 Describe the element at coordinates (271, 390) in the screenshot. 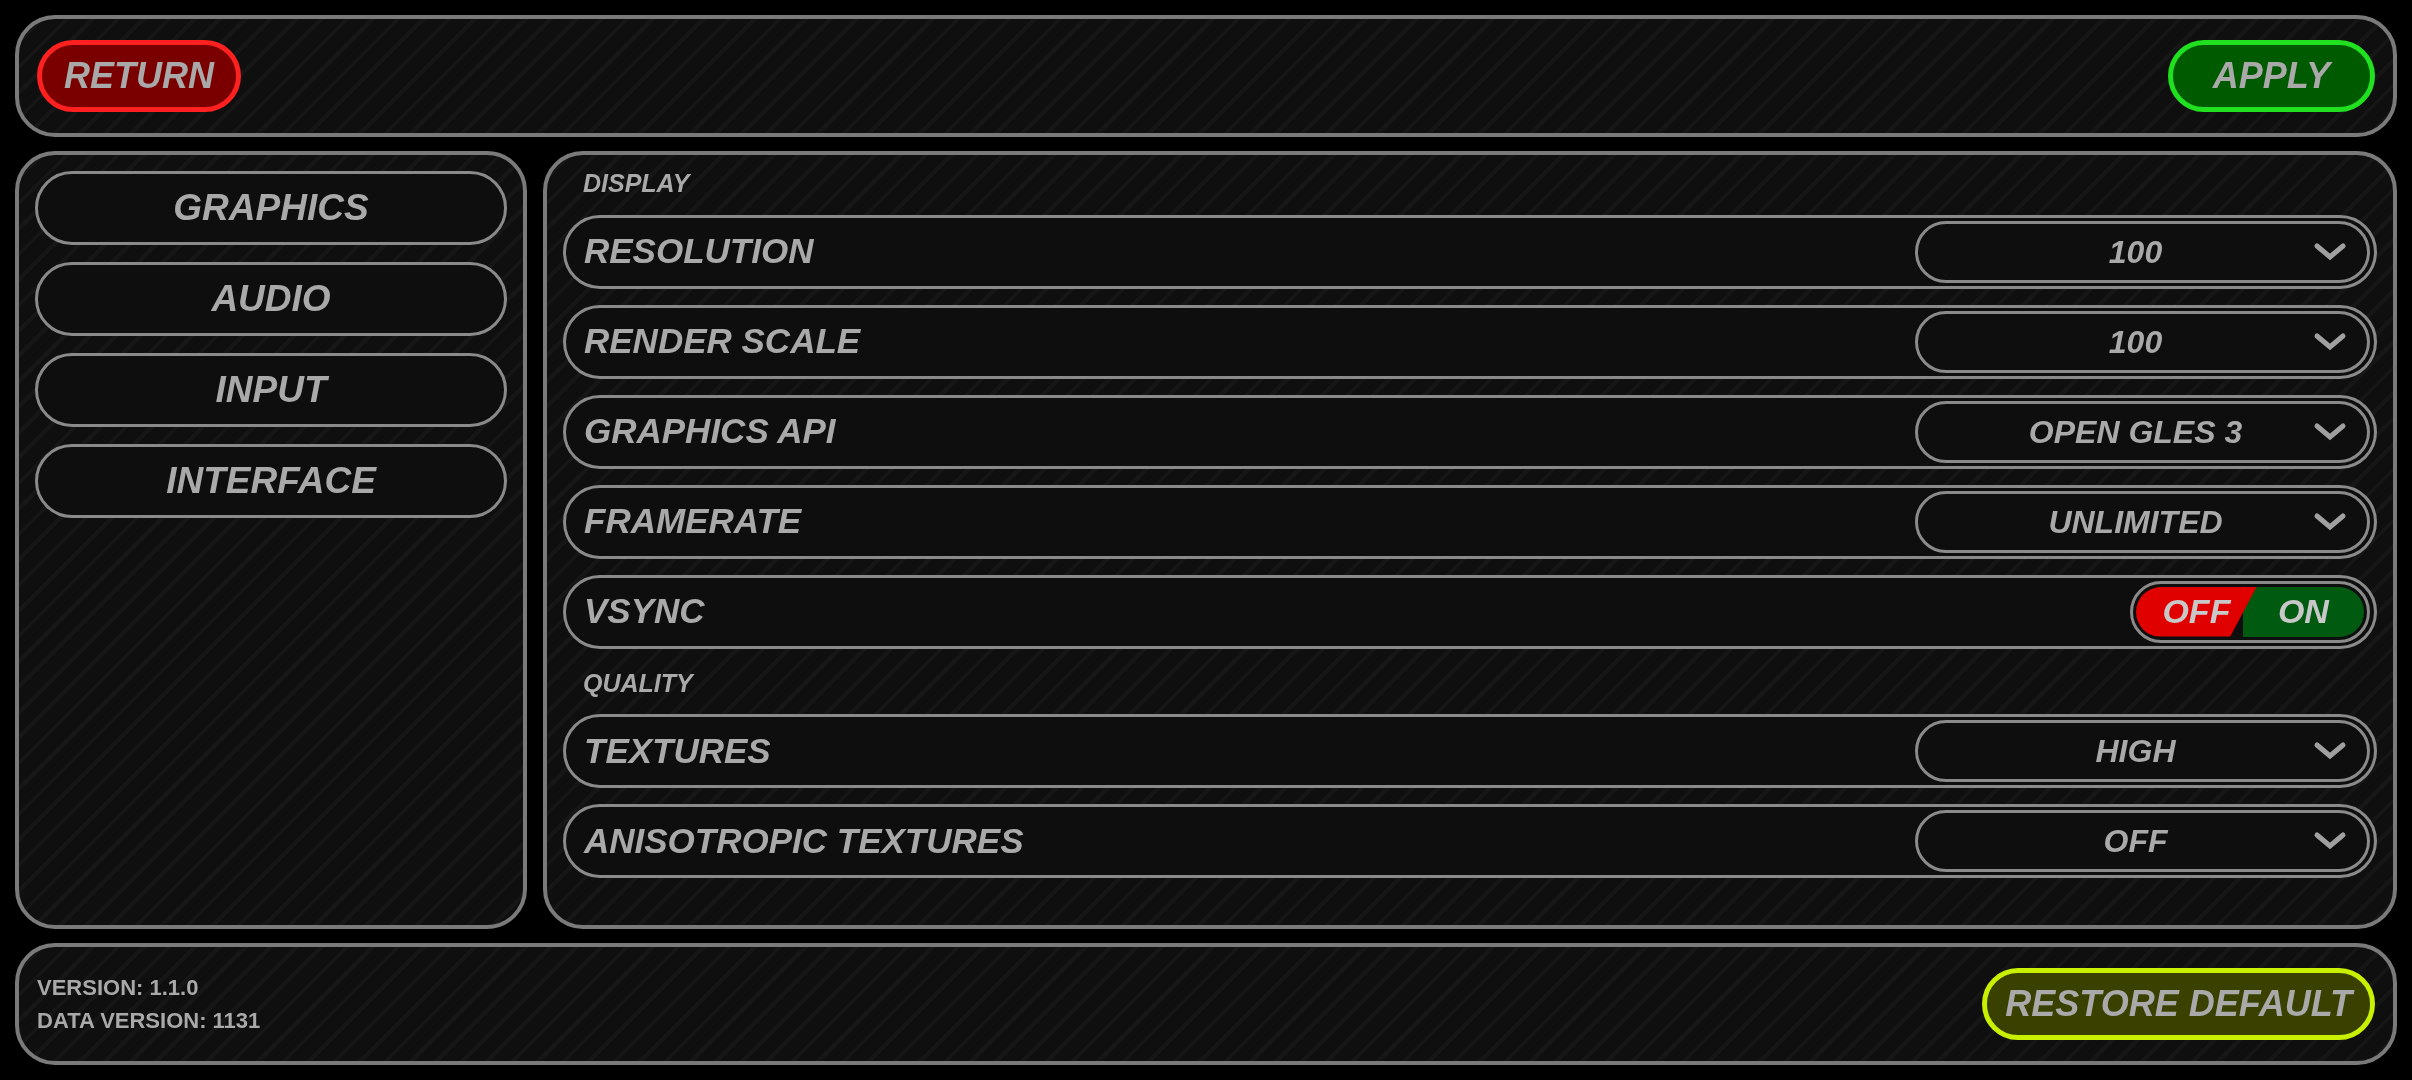

I see `sidebar-item: INPUT` at that location.